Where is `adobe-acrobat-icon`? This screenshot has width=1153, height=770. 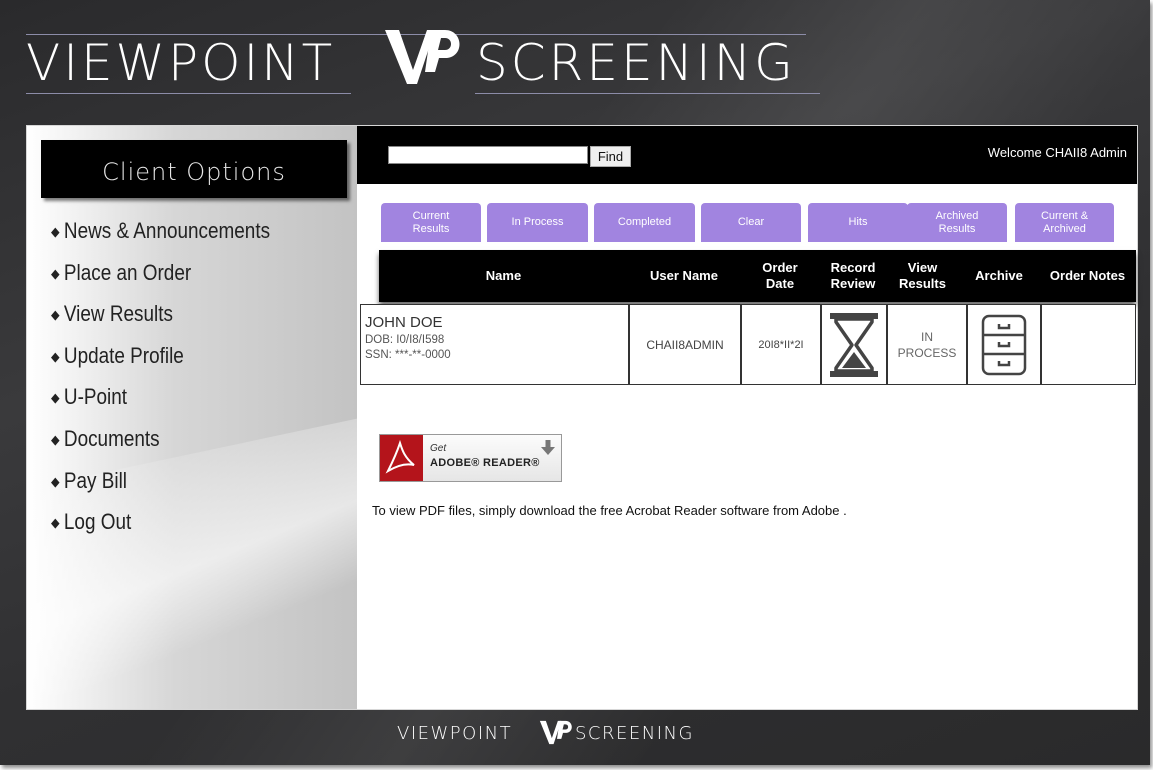 adobe-acrobat-icon is located at coordinates (400, 456).